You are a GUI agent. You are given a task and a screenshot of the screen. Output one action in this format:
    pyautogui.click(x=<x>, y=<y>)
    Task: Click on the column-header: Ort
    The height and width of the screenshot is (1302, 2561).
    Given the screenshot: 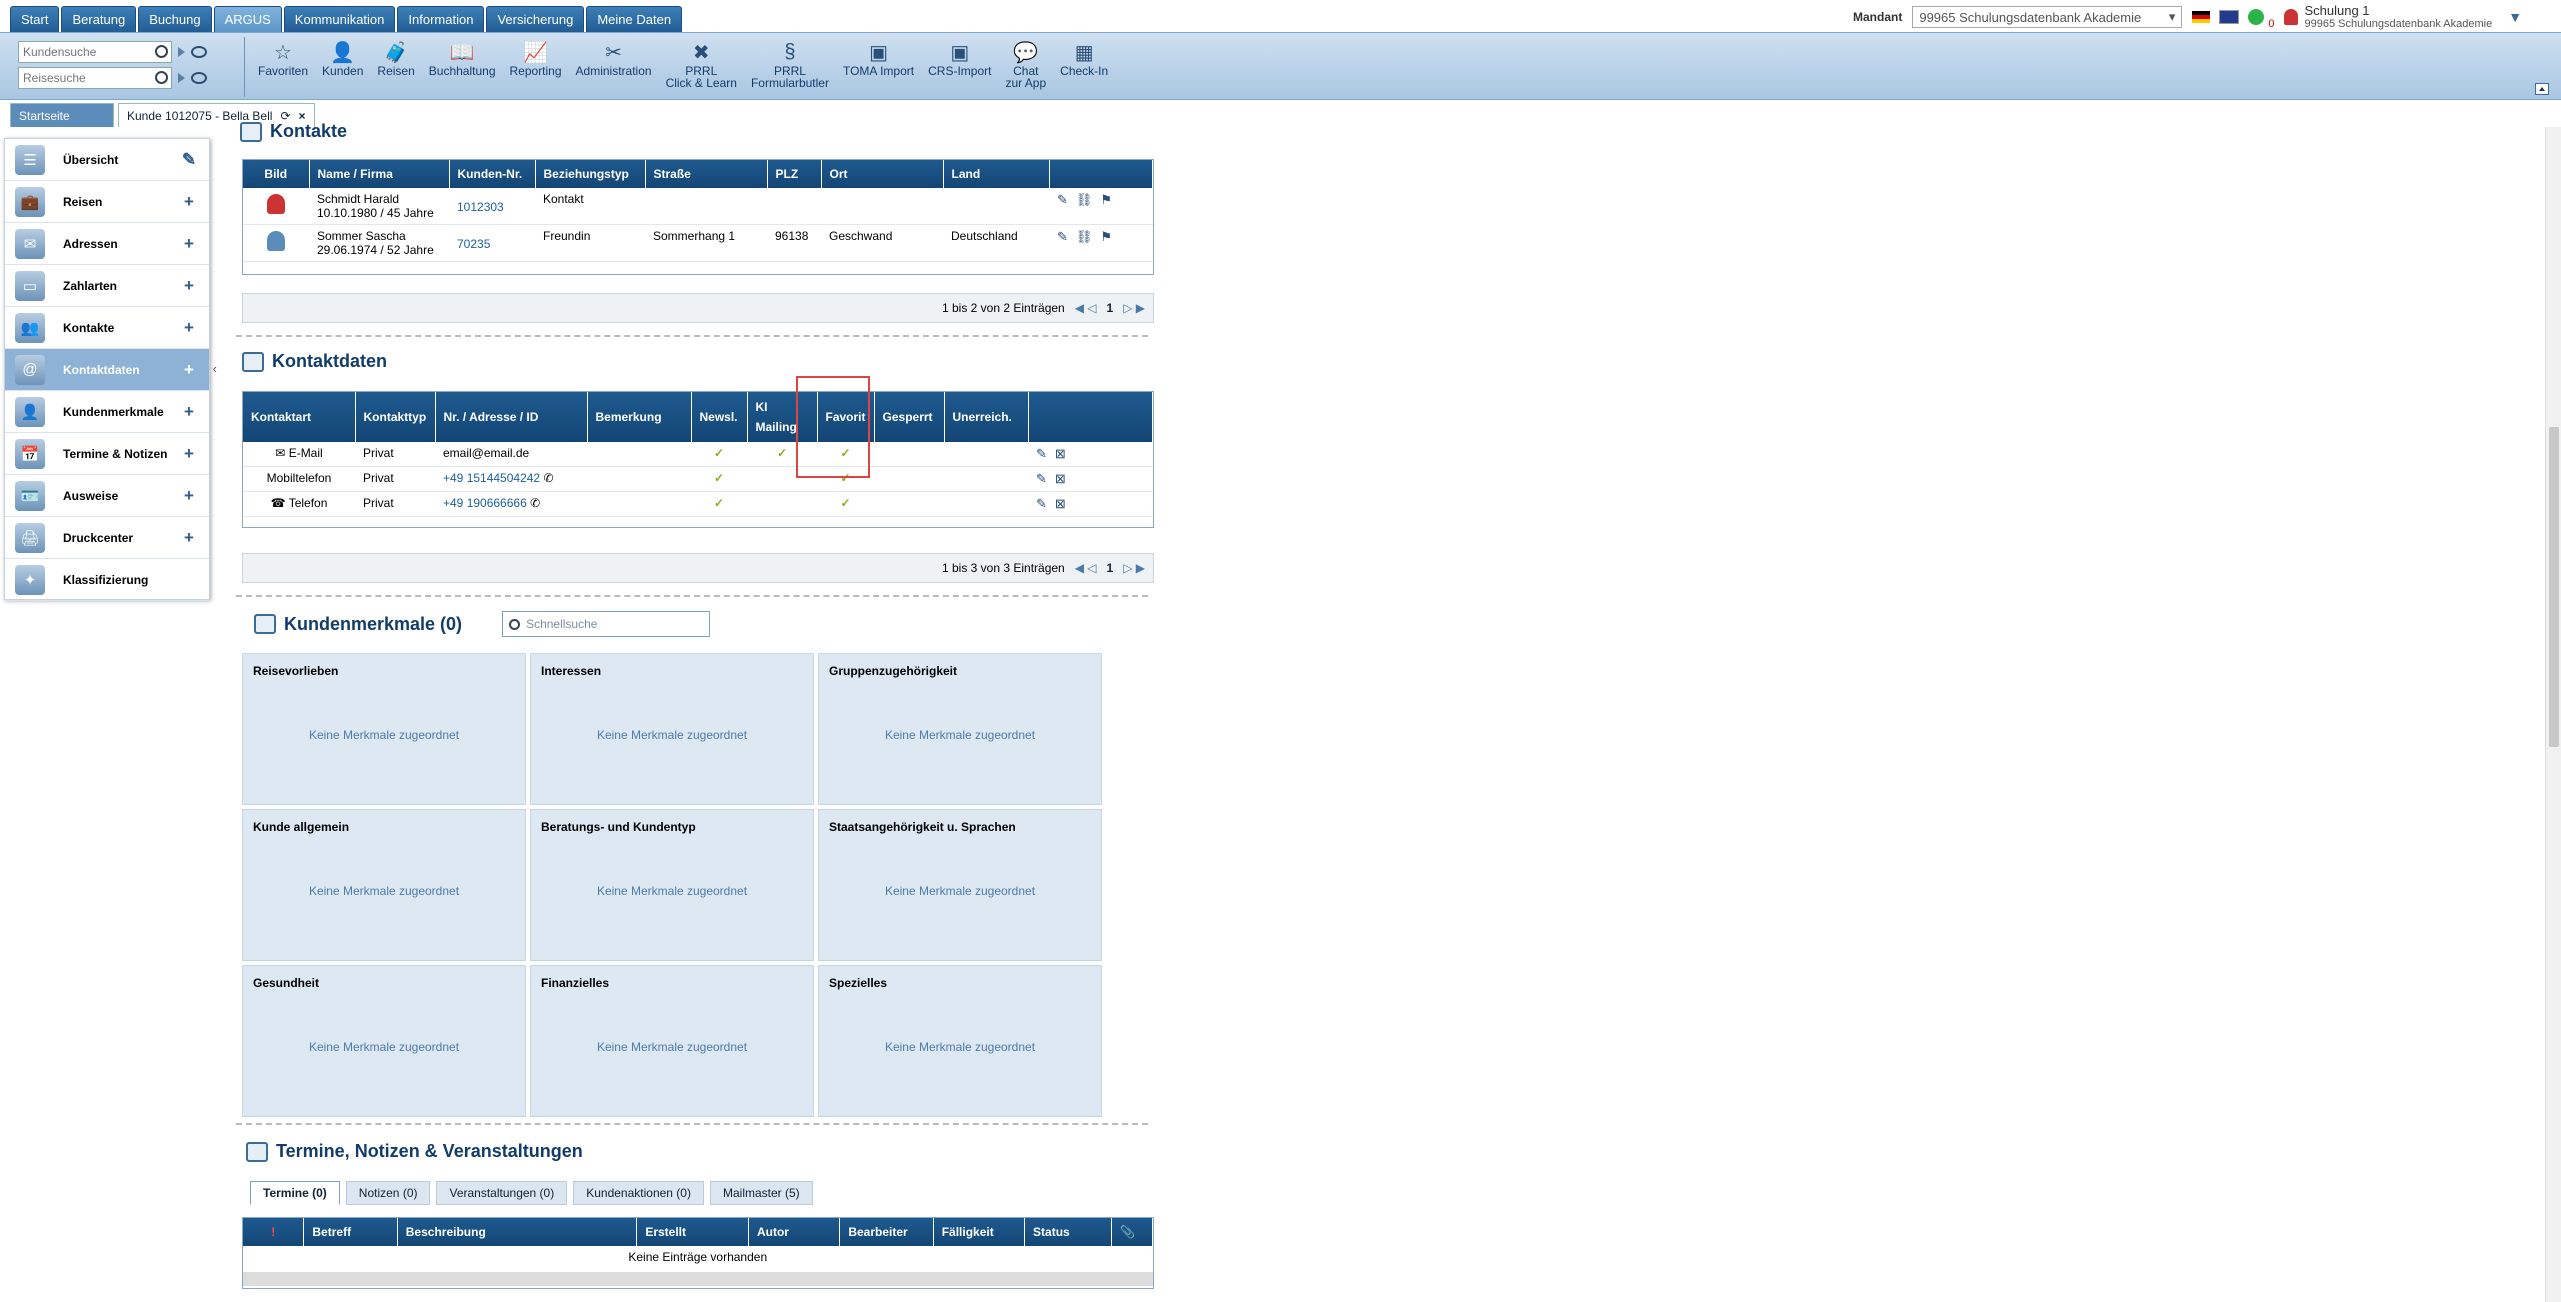 What is the action you would take?
    pyautogui.click(x=882, y=174)
    